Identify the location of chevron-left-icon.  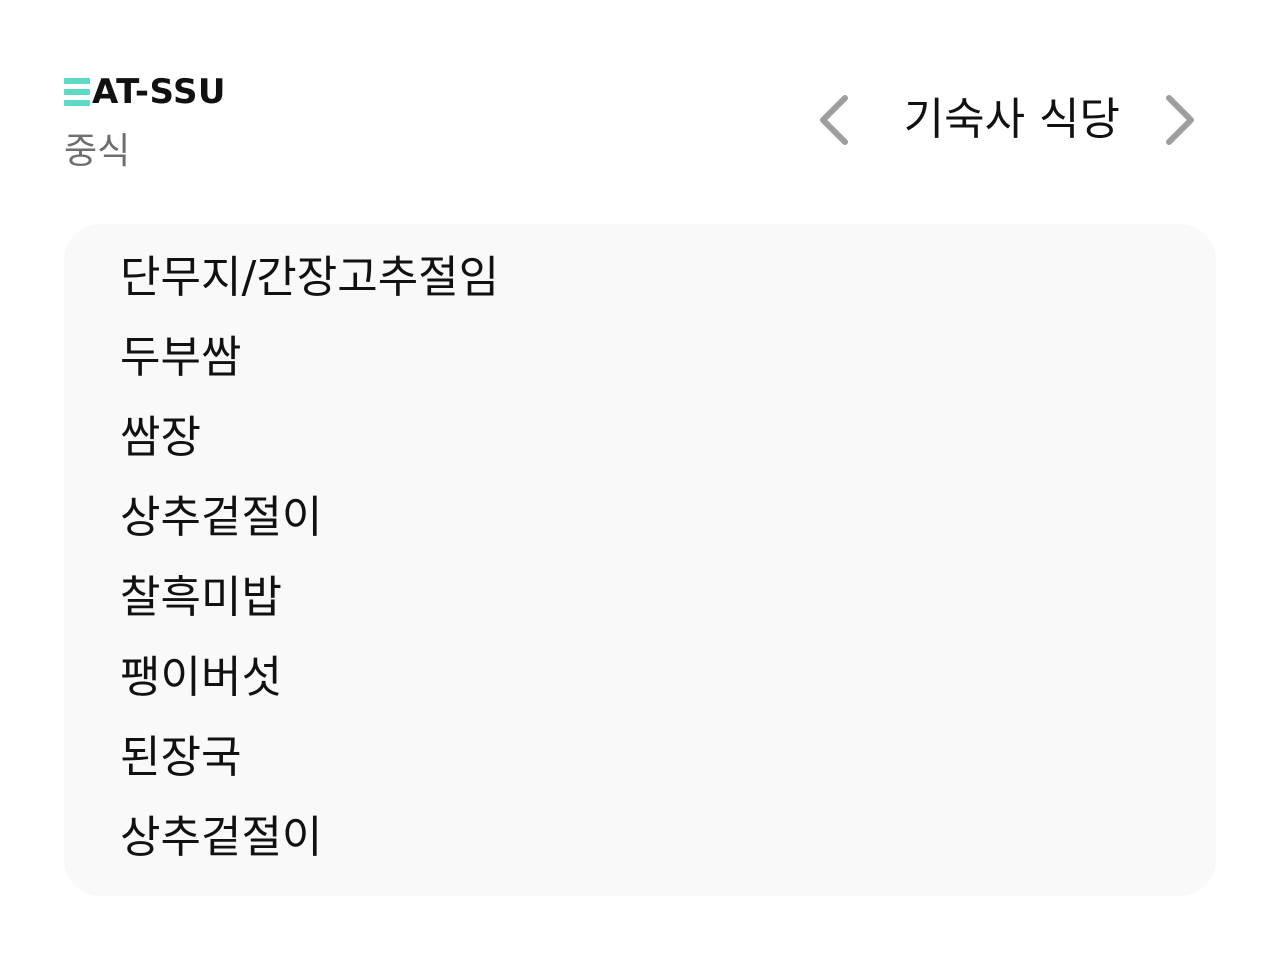
(833, 120).